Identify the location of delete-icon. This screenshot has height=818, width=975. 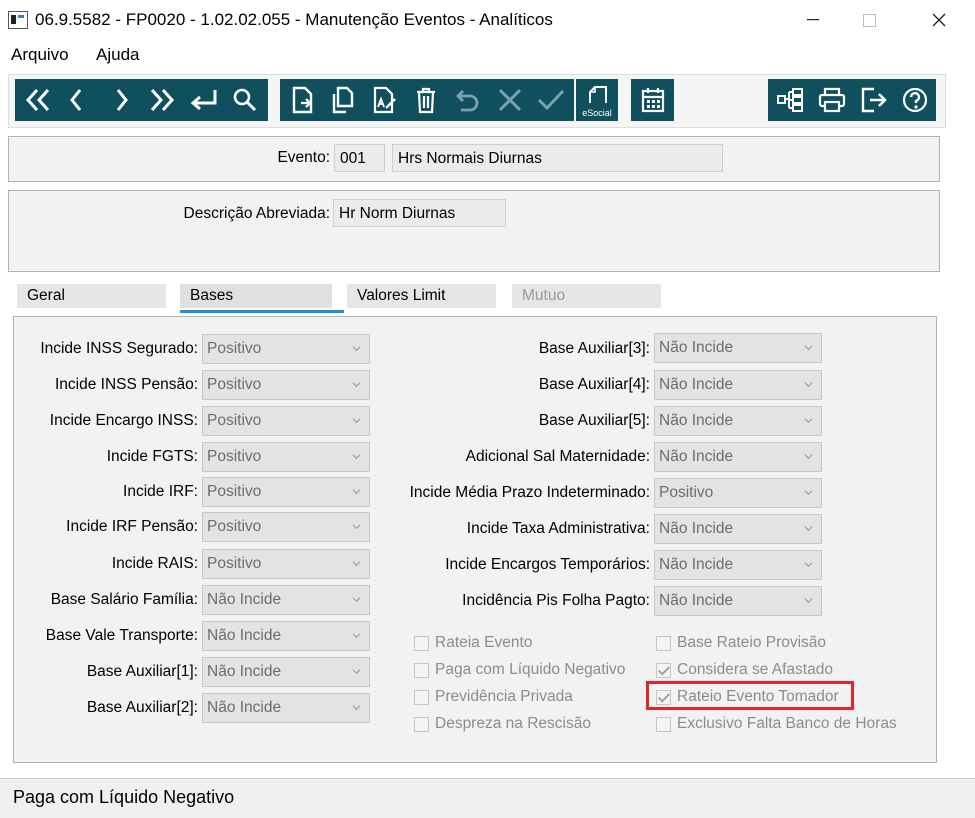
(426, 100).